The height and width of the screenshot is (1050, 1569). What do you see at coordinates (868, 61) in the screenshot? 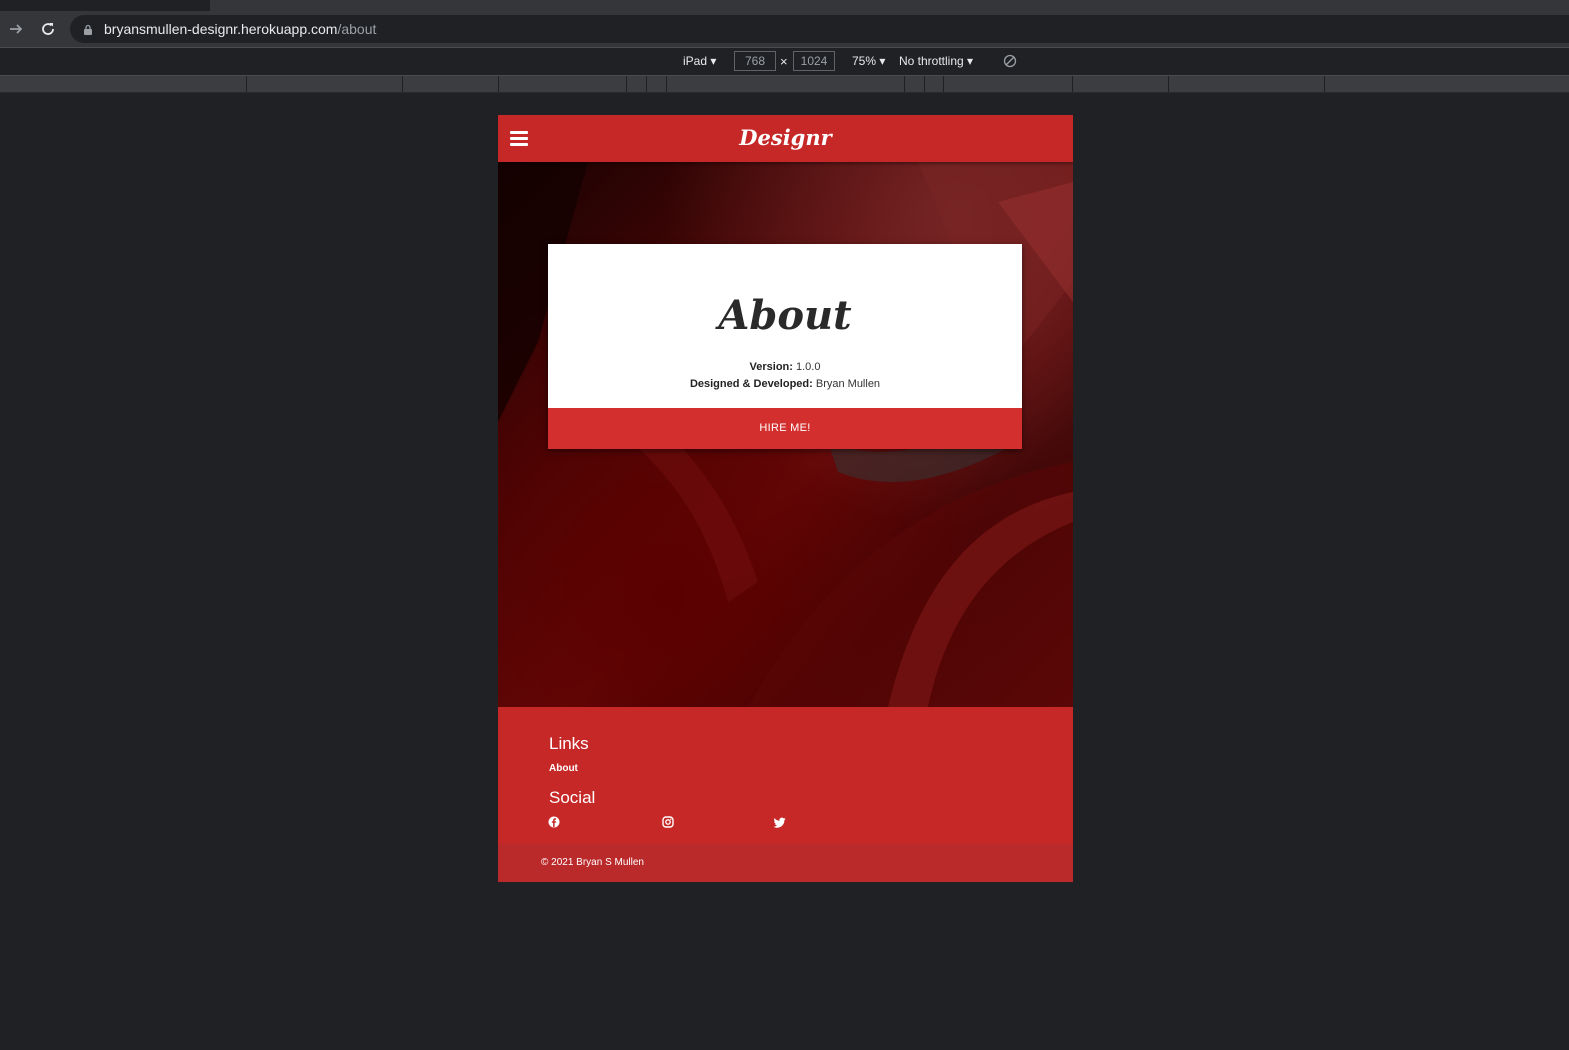
I see `zoom-select: 75% ▾` at bounding box center [868, 61].